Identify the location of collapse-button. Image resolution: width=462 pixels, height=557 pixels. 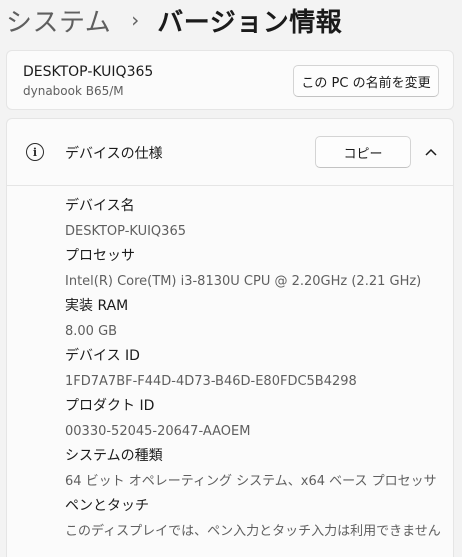
(431, 152).